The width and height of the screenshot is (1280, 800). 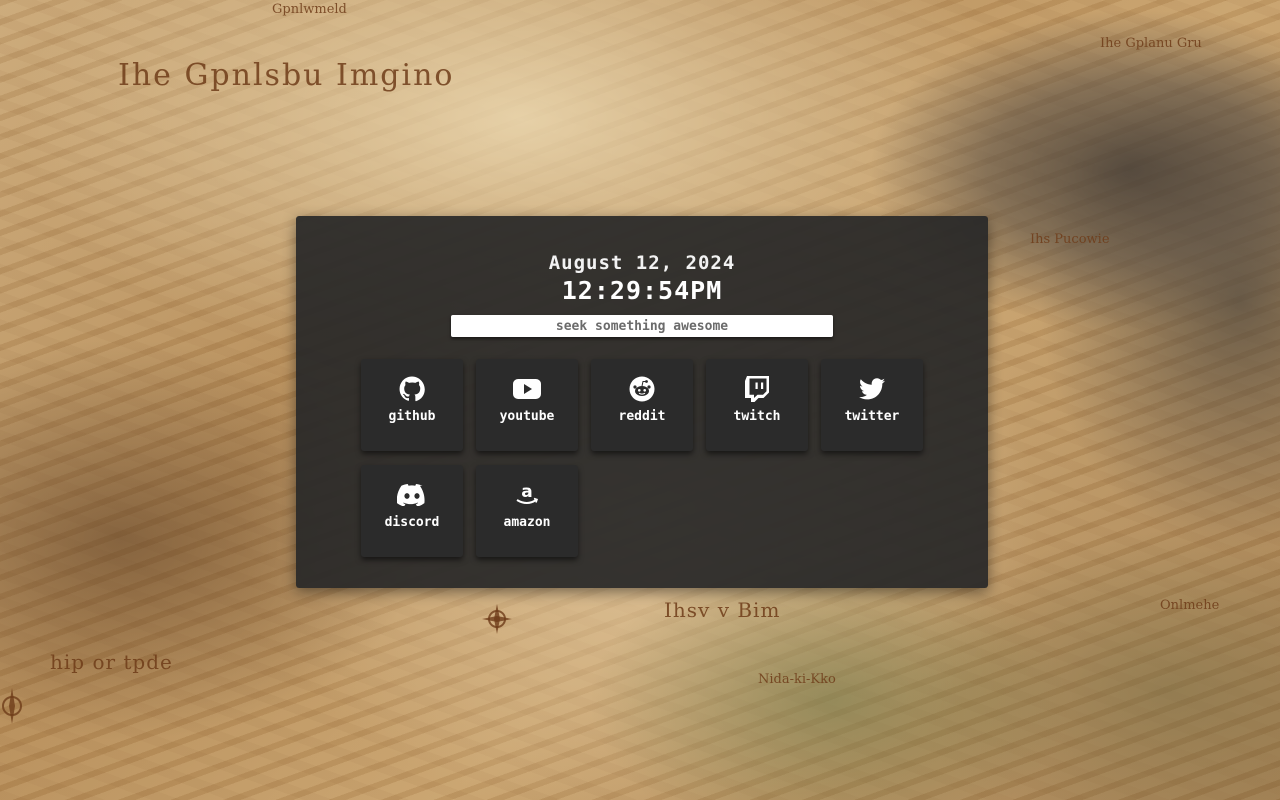 I want to click on twitter-icon, so click(x=872, y=389).